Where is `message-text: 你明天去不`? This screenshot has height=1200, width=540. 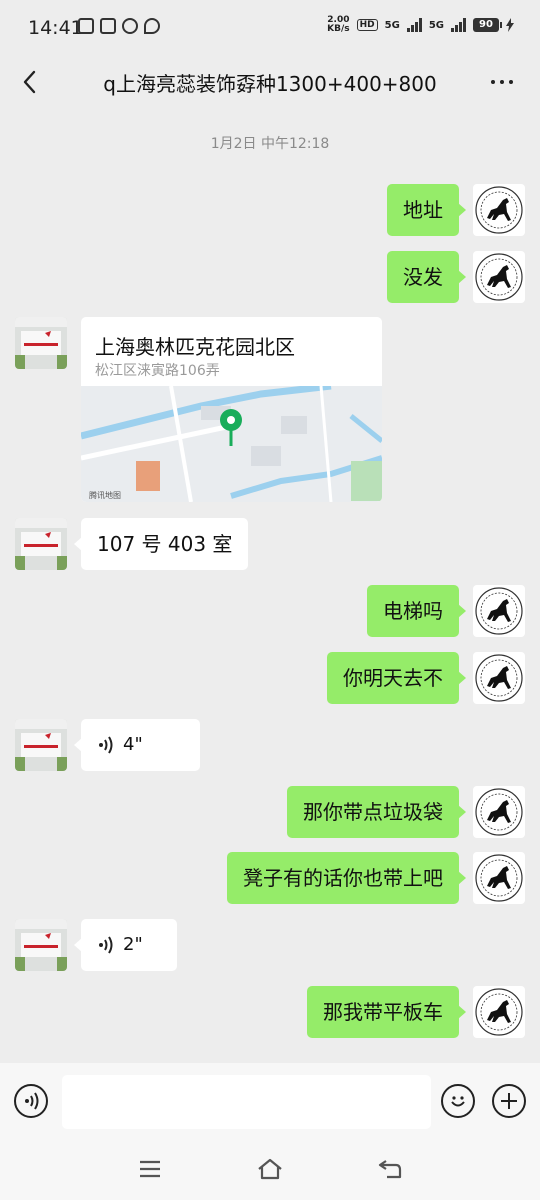
message-text: 你明天去不 is located at coordinates (393, 678).